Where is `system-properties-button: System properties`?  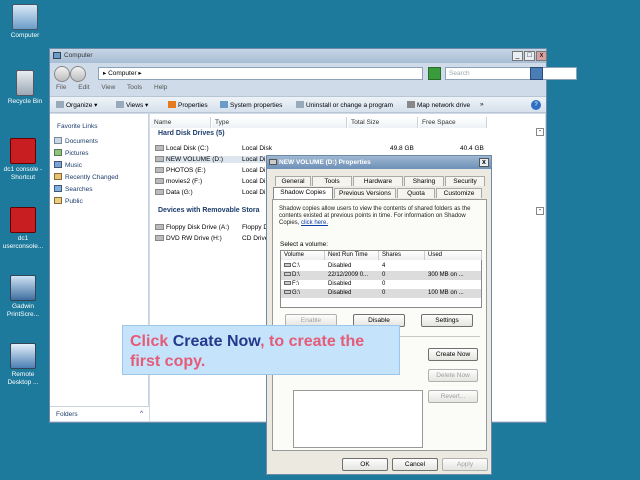
system-properties-button: System properties is located at coordinates (251, 105).